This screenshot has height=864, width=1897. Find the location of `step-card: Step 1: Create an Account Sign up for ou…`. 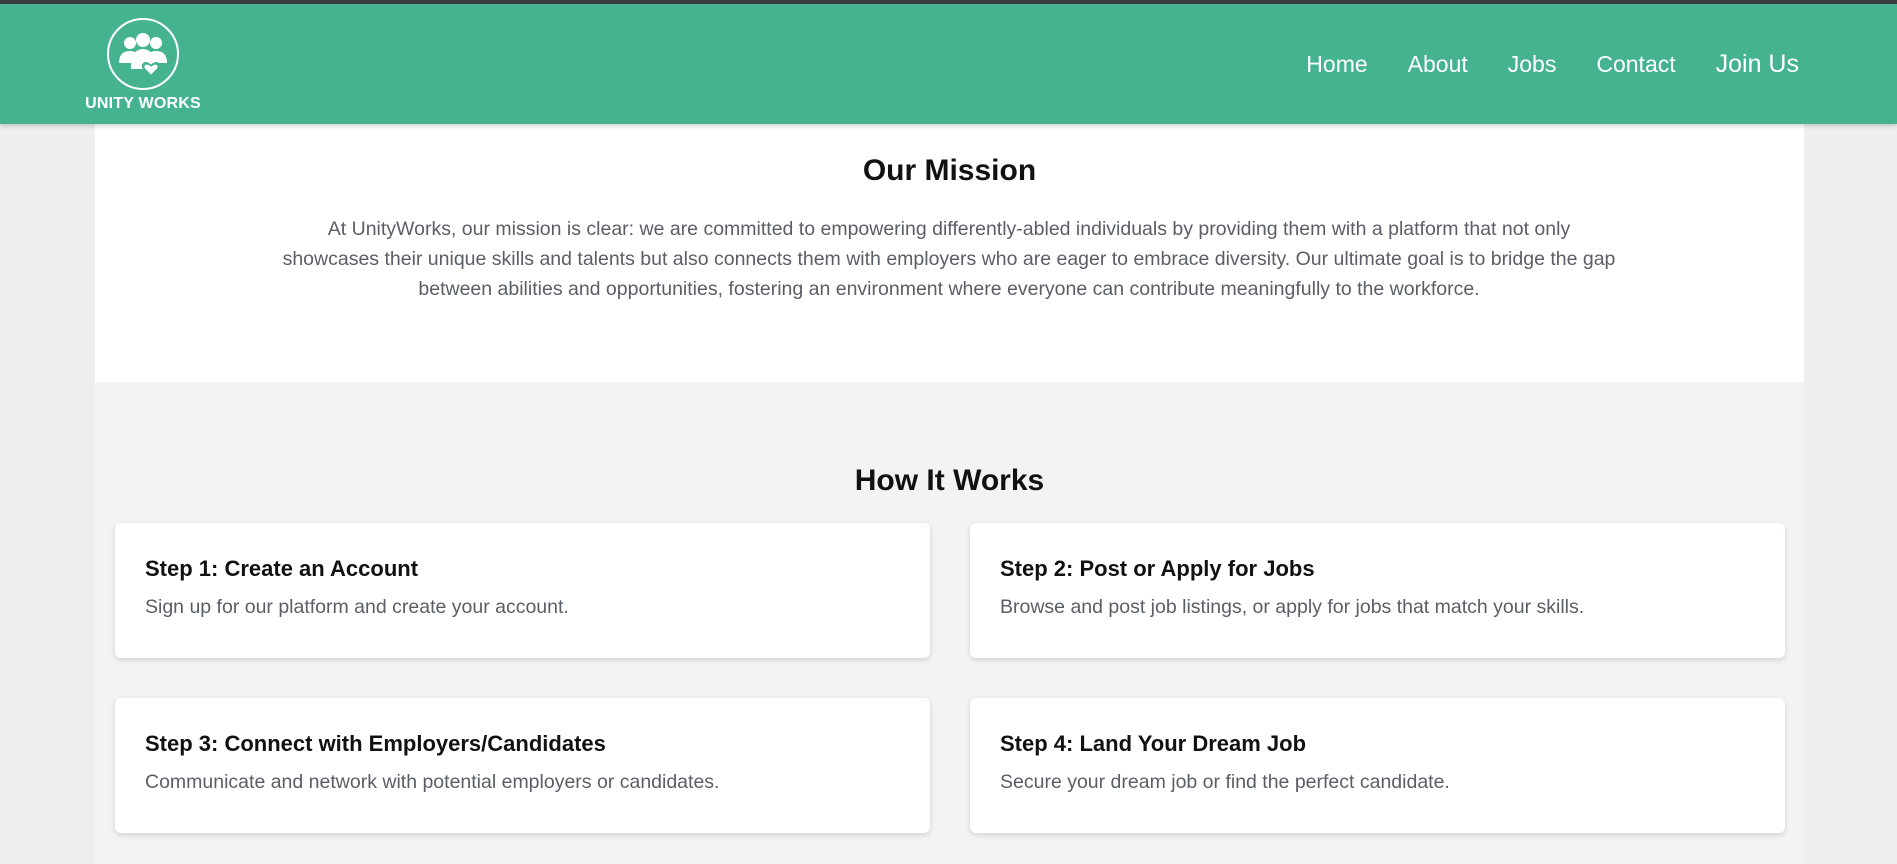

step-card: Step 1: Create an Account Sign up for ou… is located at coordinates (522, 590).